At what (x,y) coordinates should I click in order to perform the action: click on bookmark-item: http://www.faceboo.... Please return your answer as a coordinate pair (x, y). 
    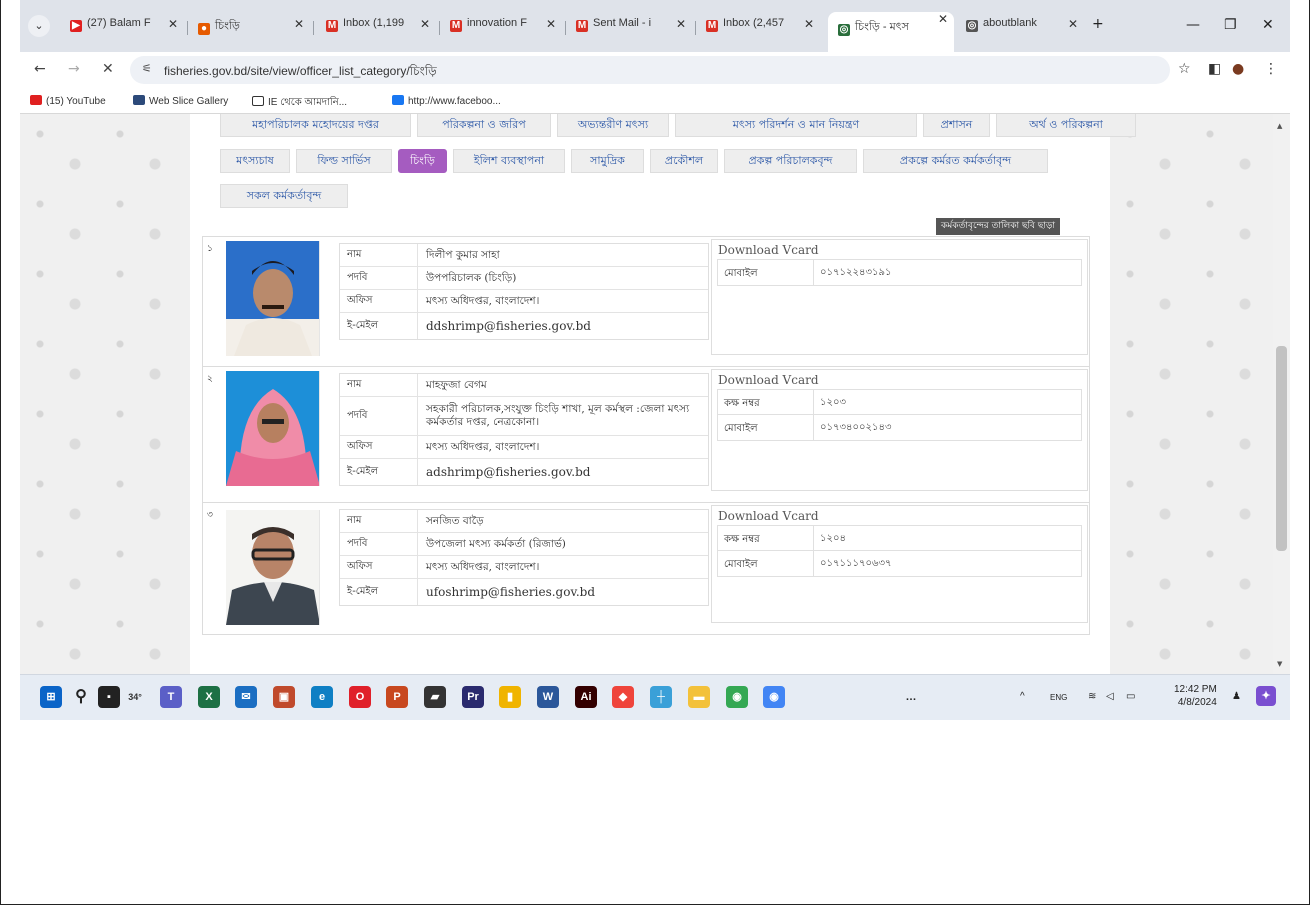
    Looking at the image, I should click on (446, 101).